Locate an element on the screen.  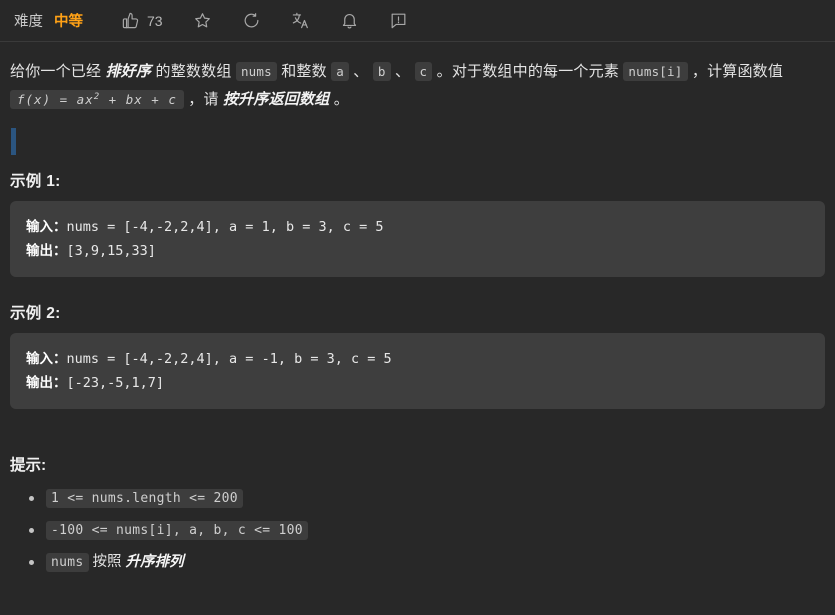
desc-text-5: ，计算函数值 is located at coordinates (735, 71).